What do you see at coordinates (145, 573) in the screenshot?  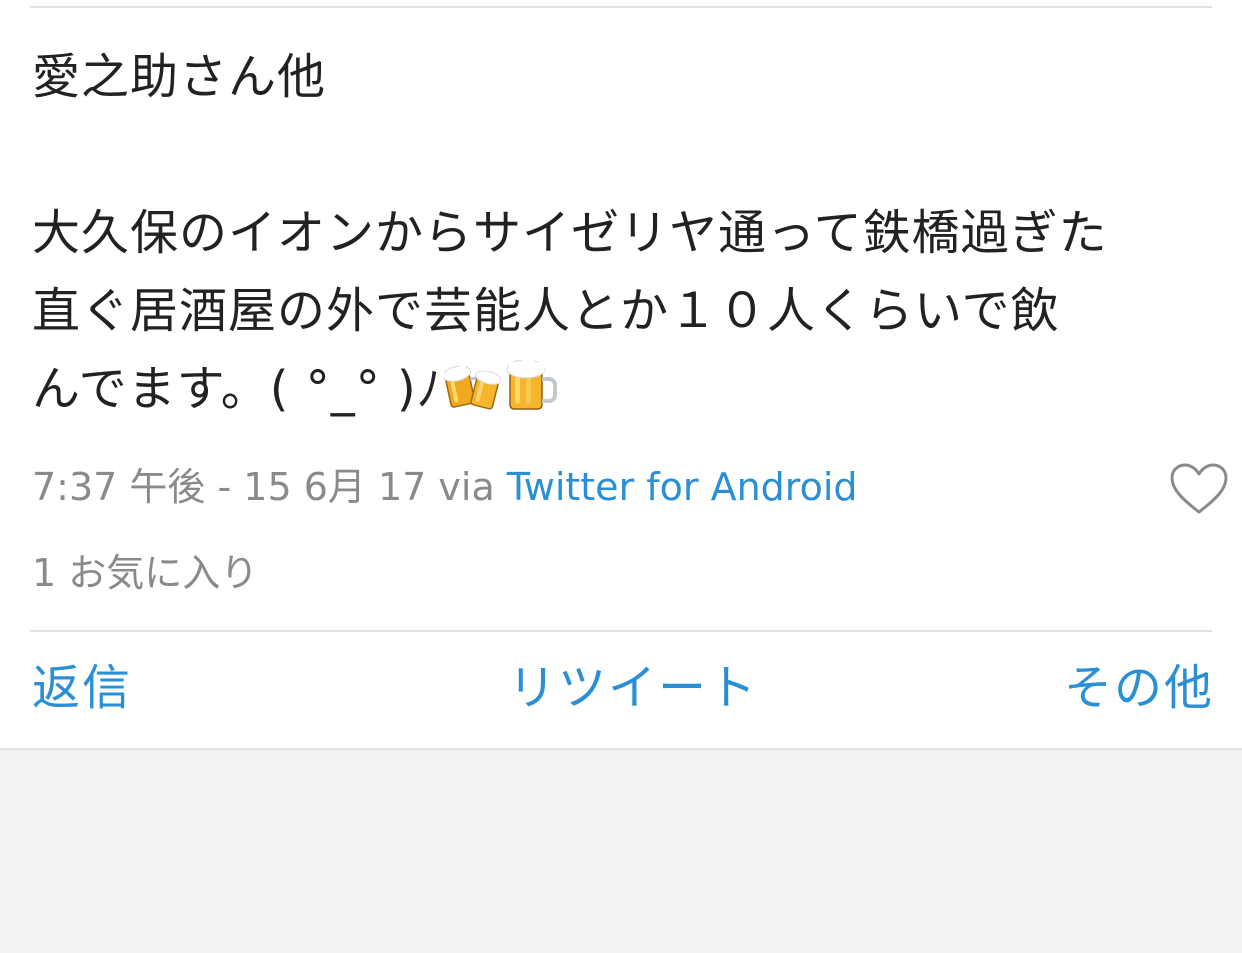 I see `favorites-count: 1 お気に入り` at bounding box center [145, 573].